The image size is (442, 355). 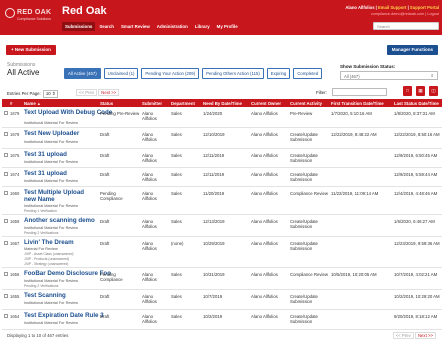 I want to click on tab-completed: Completed, so click(x=308, y=73).